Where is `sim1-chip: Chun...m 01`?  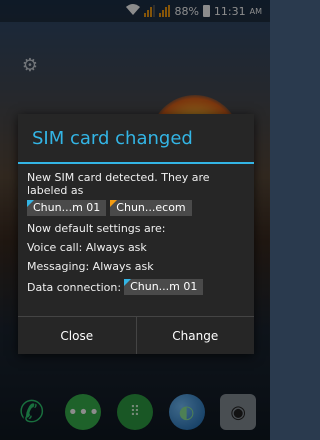
sim1-chip: Chun...m 01 is located at coordinates (67, 208).